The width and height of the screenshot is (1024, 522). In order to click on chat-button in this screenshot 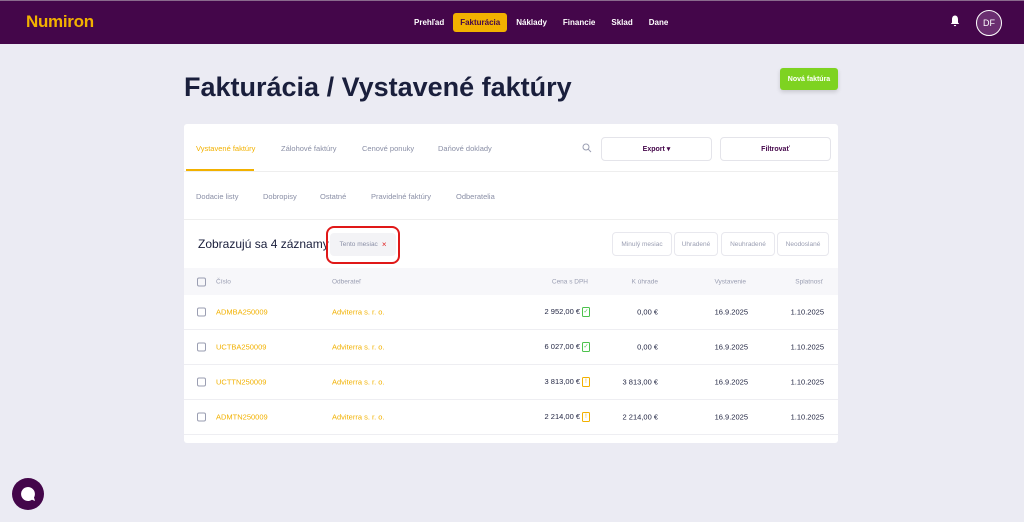, I will do `click(28, 494)`.